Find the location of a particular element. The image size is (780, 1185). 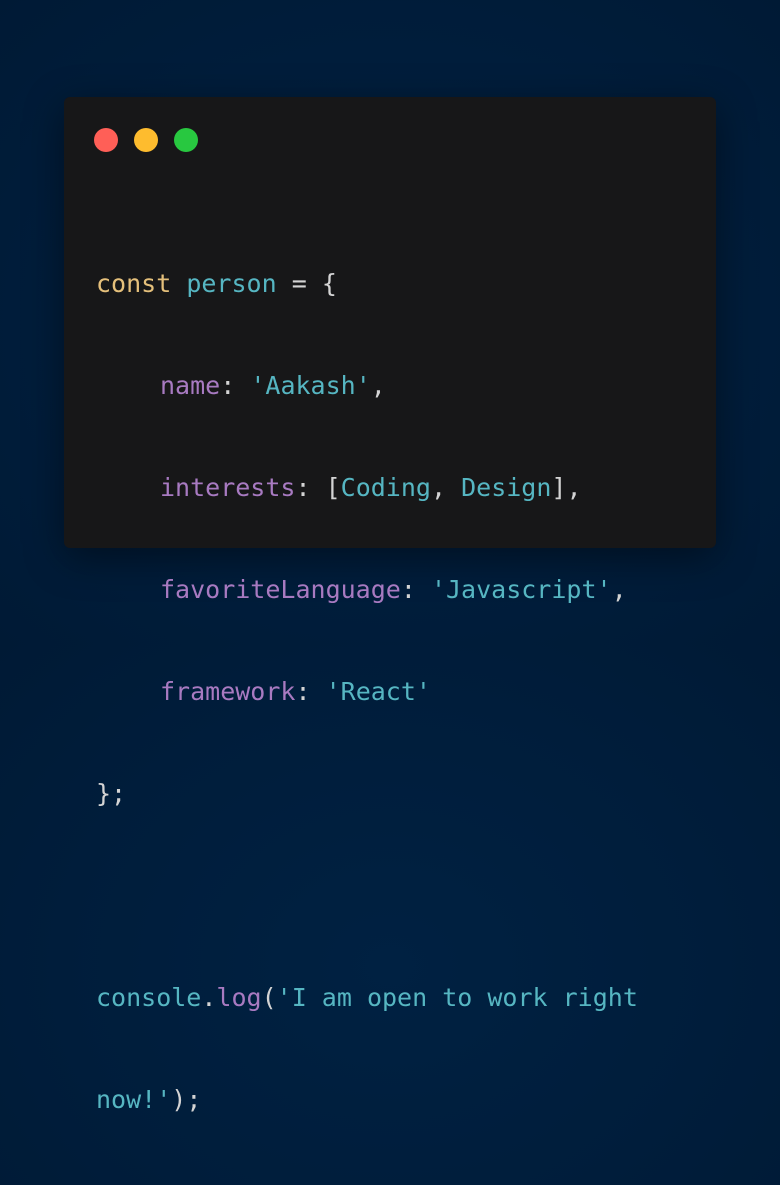

close-token: }; is located at coordinates (111, 793).